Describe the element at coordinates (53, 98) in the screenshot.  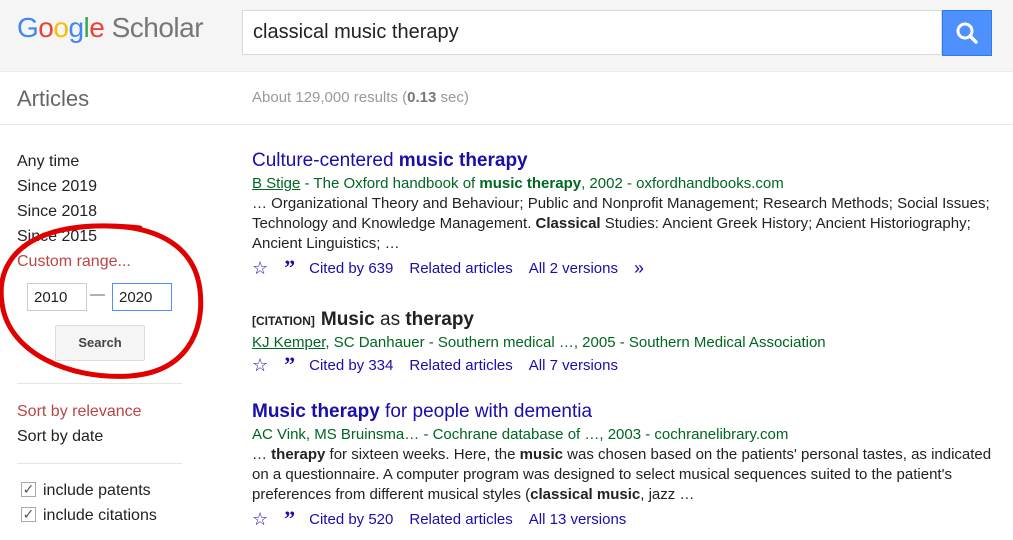
I see `section-title: Articles` at that location.